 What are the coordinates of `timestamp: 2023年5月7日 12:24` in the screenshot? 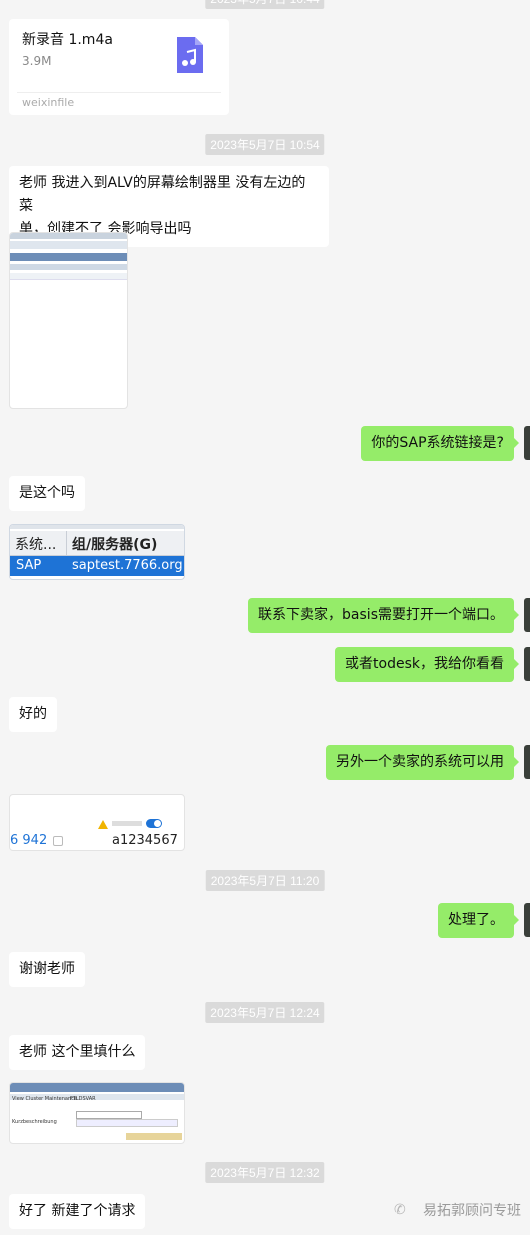 It's located at (265, 1012).